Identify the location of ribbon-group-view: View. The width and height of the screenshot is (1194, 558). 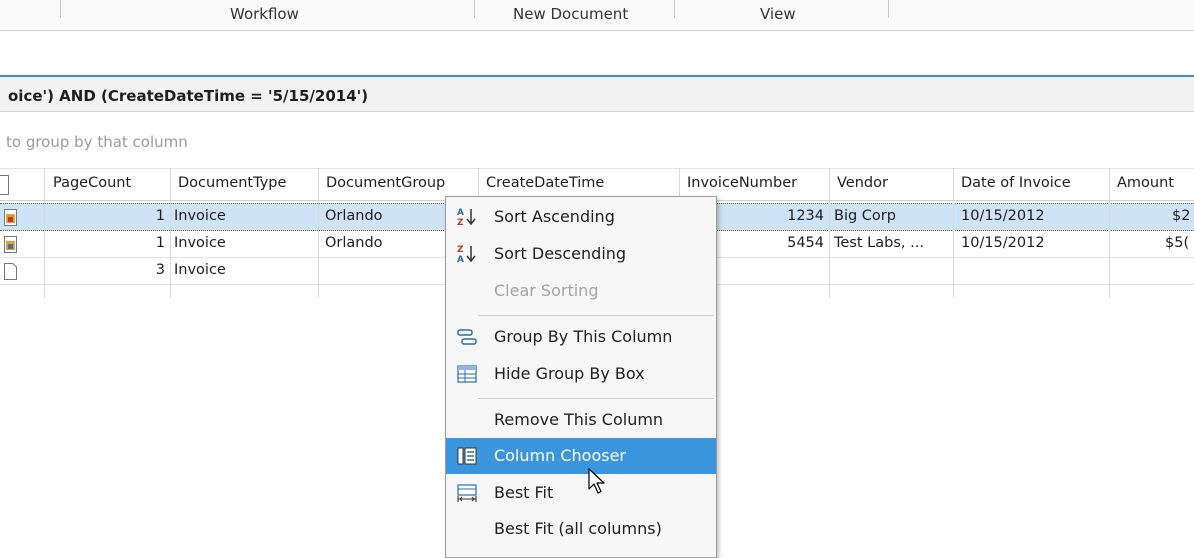
(778, 14).